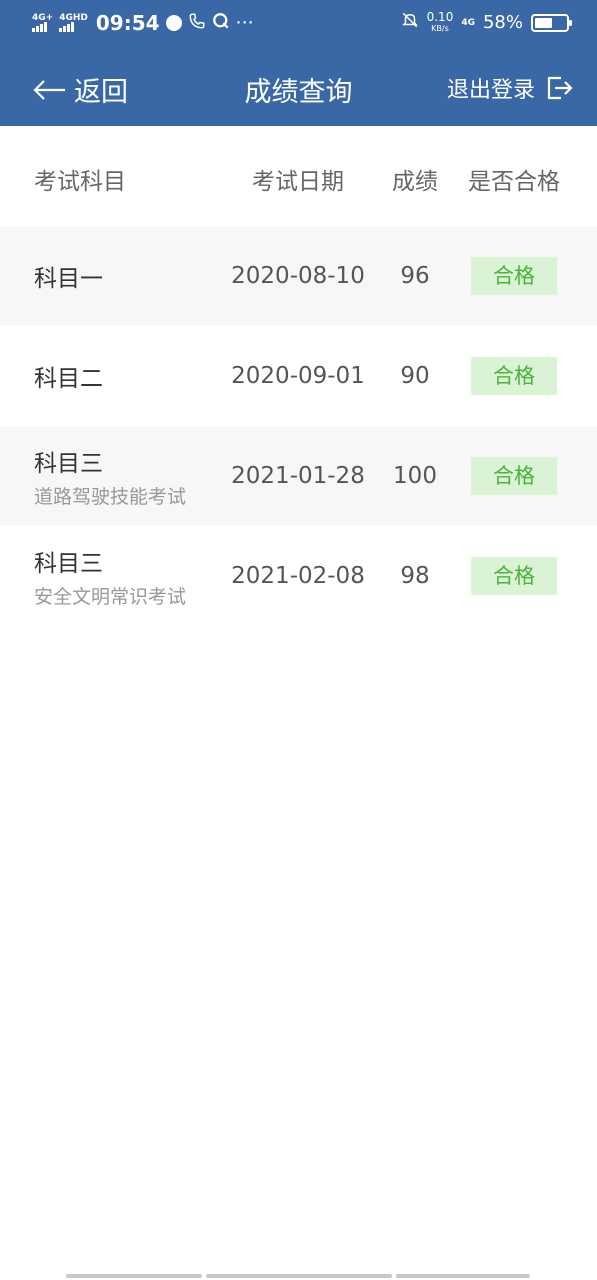  Describe the element at coordinates (43, 18) in the screenshot. I see `signal-type-1: 4G+` at that location.